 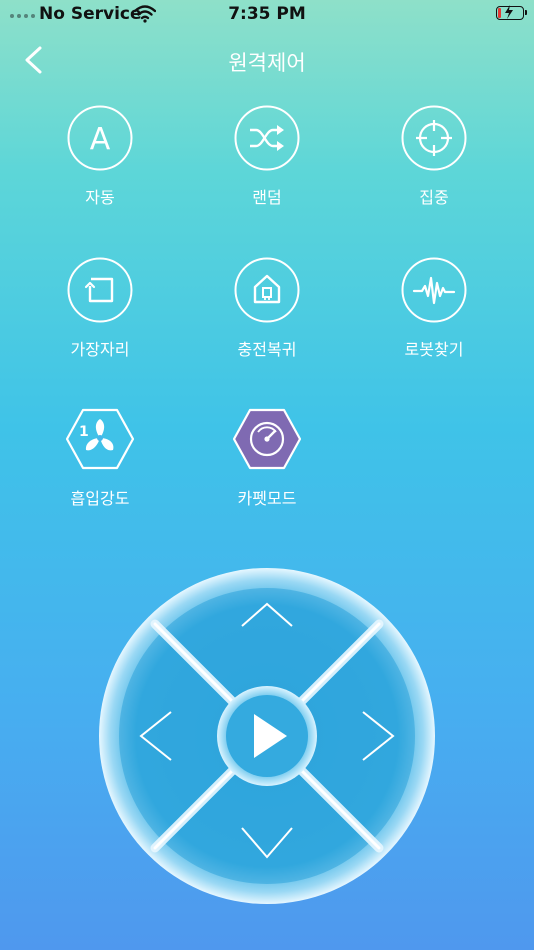 What do you see at coordinates (267, 197) in the screenshot?
I see `mode-random-label: 랜덤` at bounding box center [267, 197].